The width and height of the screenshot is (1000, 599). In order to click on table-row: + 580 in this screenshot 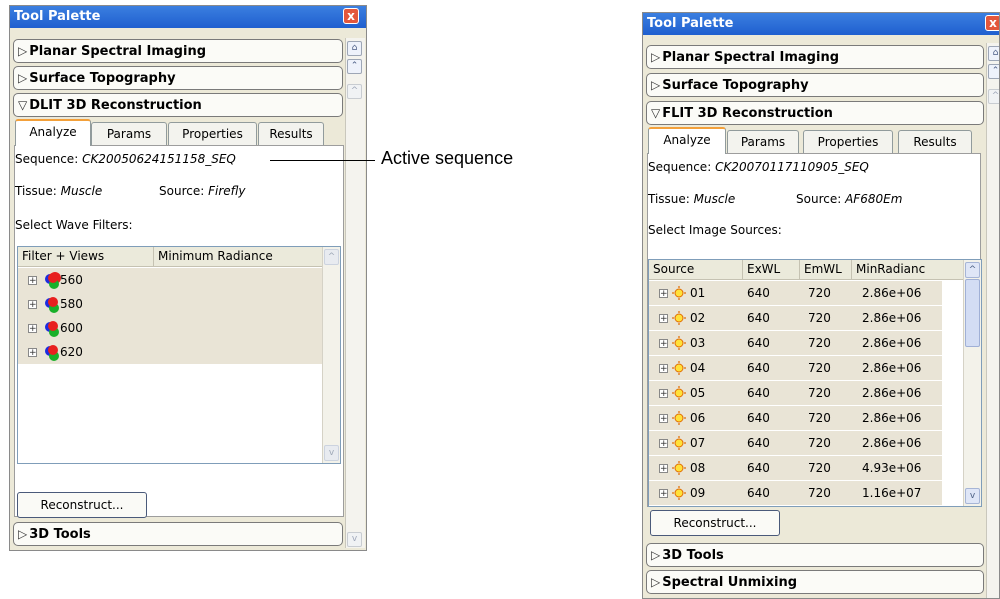, I will do `click(171, 304)`.